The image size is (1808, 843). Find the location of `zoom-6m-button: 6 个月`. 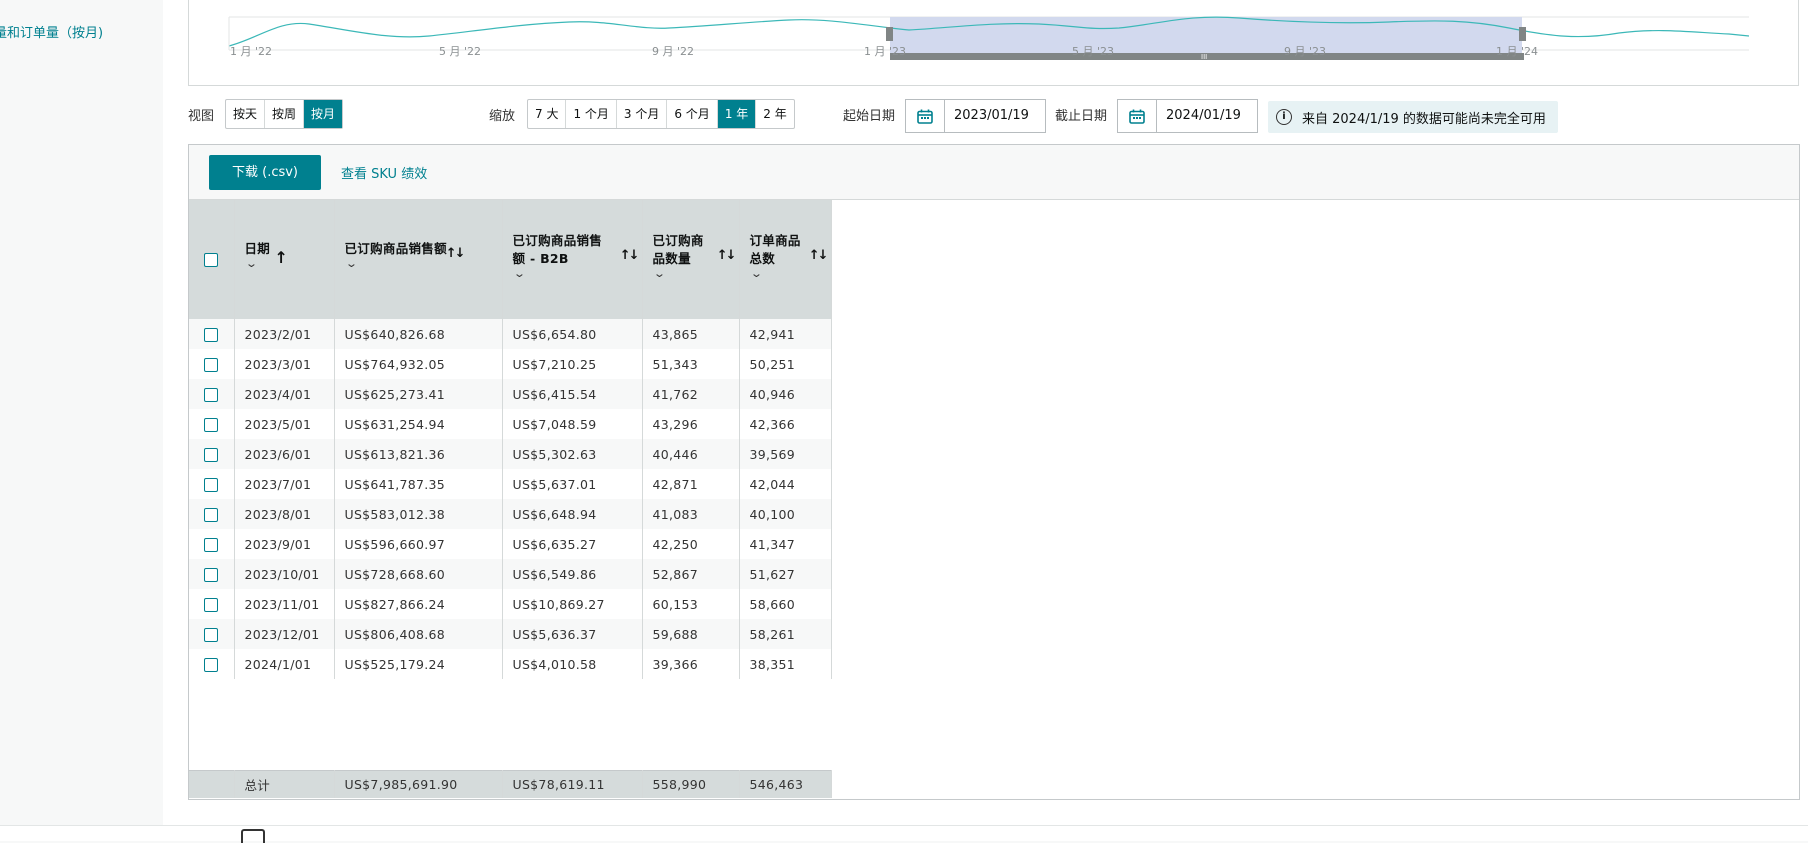

zoom-6m-button: 6 个月 is located at coordinates (692, 114).